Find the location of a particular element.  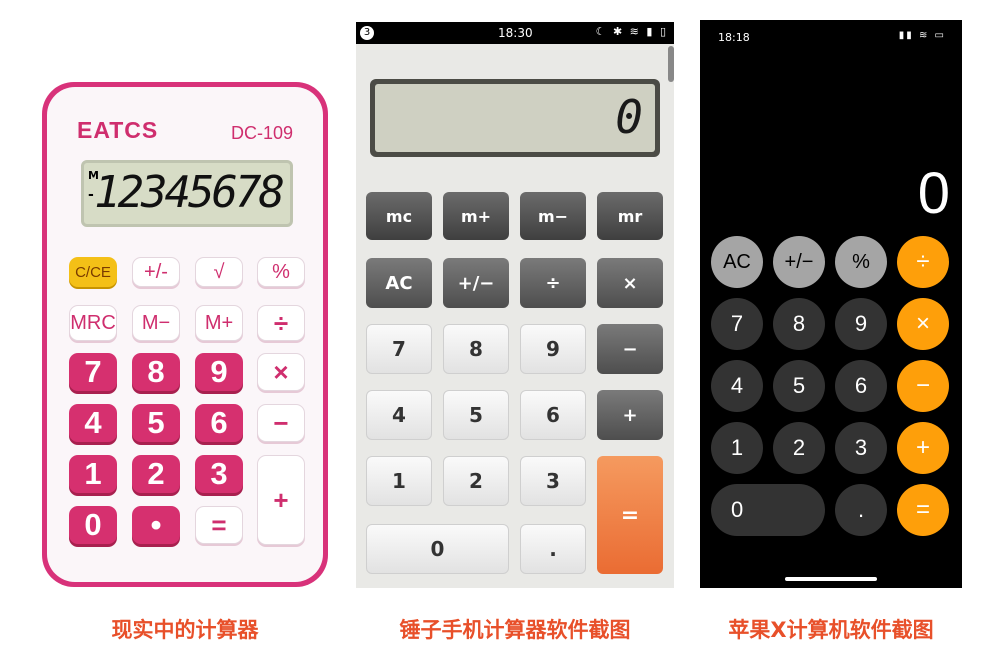

status-icons: ☾ ✱ ≋ ▮ ▯ is located at coordinates (631, 31).